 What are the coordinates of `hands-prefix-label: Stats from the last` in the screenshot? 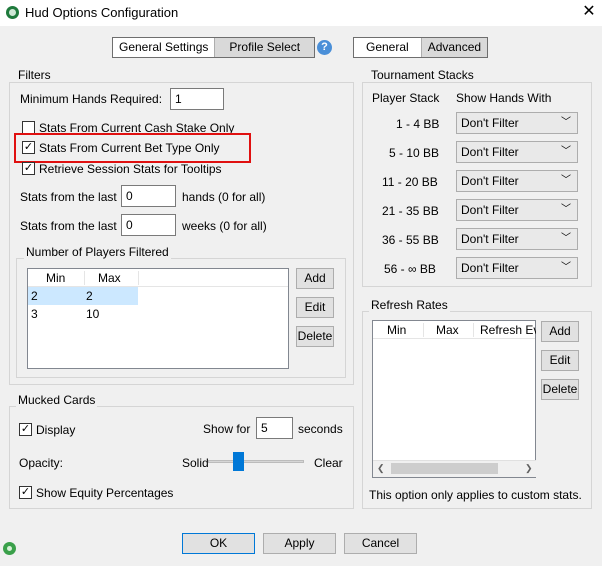 It's located at (68, 197).